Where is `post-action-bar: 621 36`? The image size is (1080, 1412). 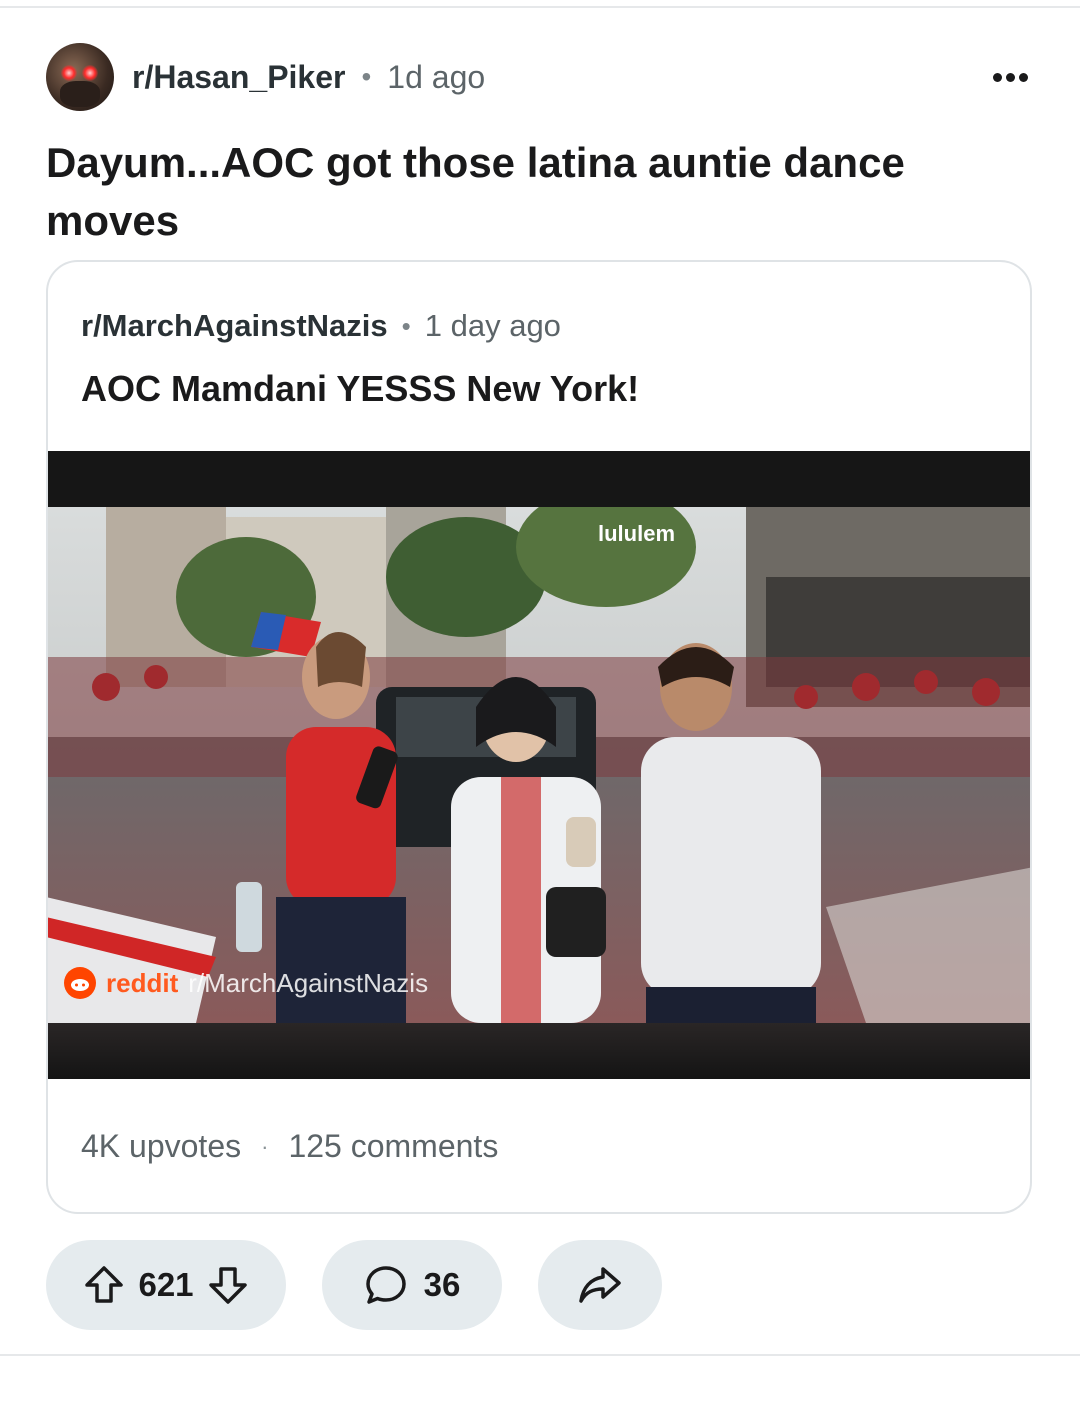
post-action-bar: 621 36 is located at coordinates (354, 1285).